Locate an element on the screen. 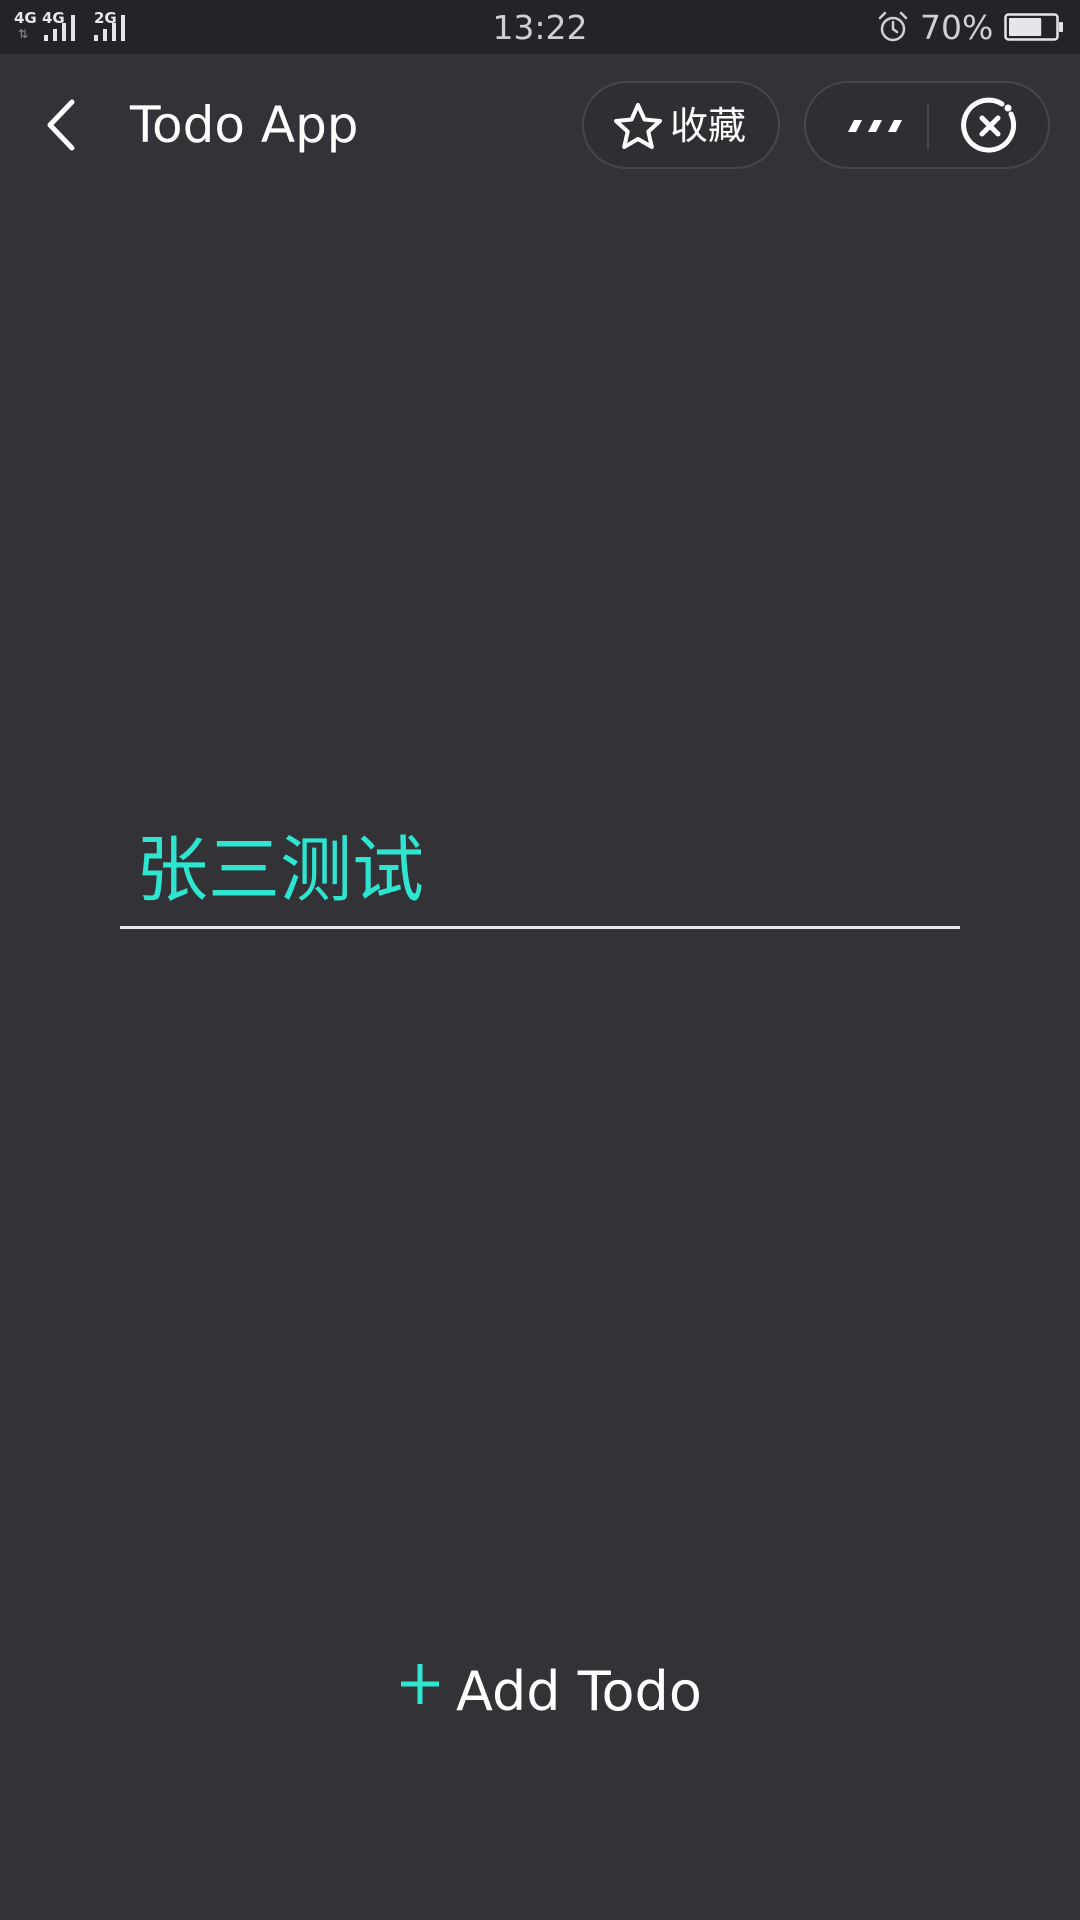 This screenshot has height=1920, width=1080. page-title: Todo App is located at coordinates (244, 125).